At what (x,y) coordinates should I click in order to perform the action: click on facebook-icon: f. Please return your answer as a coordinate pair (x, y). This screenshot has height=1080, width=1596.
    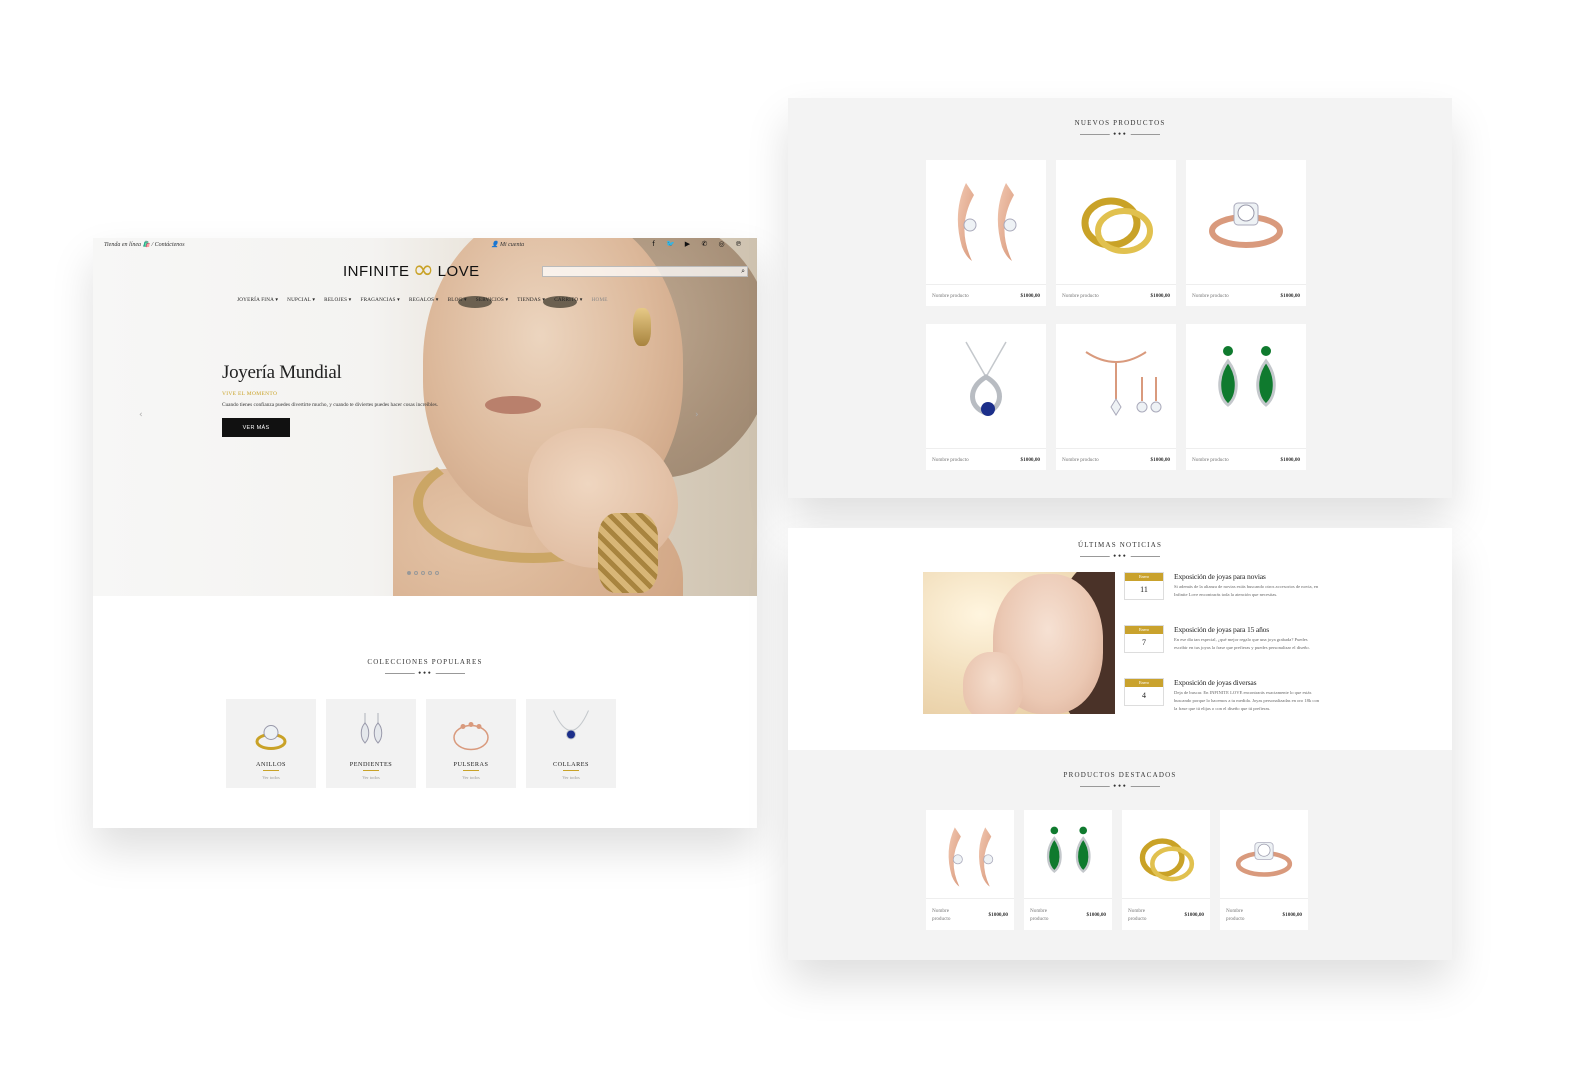
    Looking at the image, I should click on (653, 244).